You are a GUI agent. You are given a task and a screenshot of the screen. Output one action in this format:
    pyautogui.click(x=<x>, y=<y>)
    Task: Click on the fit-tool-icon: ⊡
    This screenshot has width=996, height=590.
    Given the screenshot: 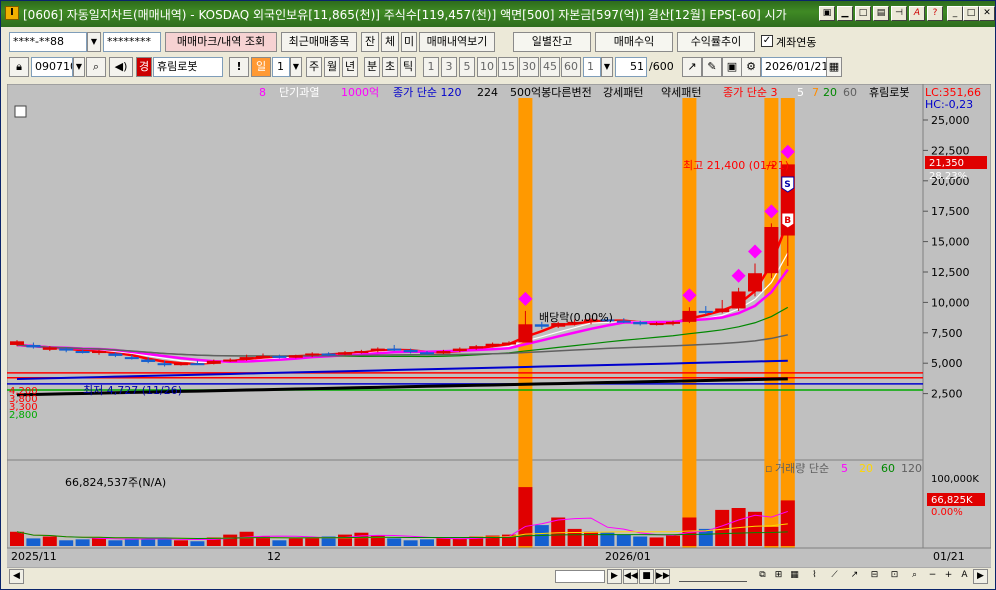 What is the action you would take?
    pyautogui.click(x=894, y=576)
    